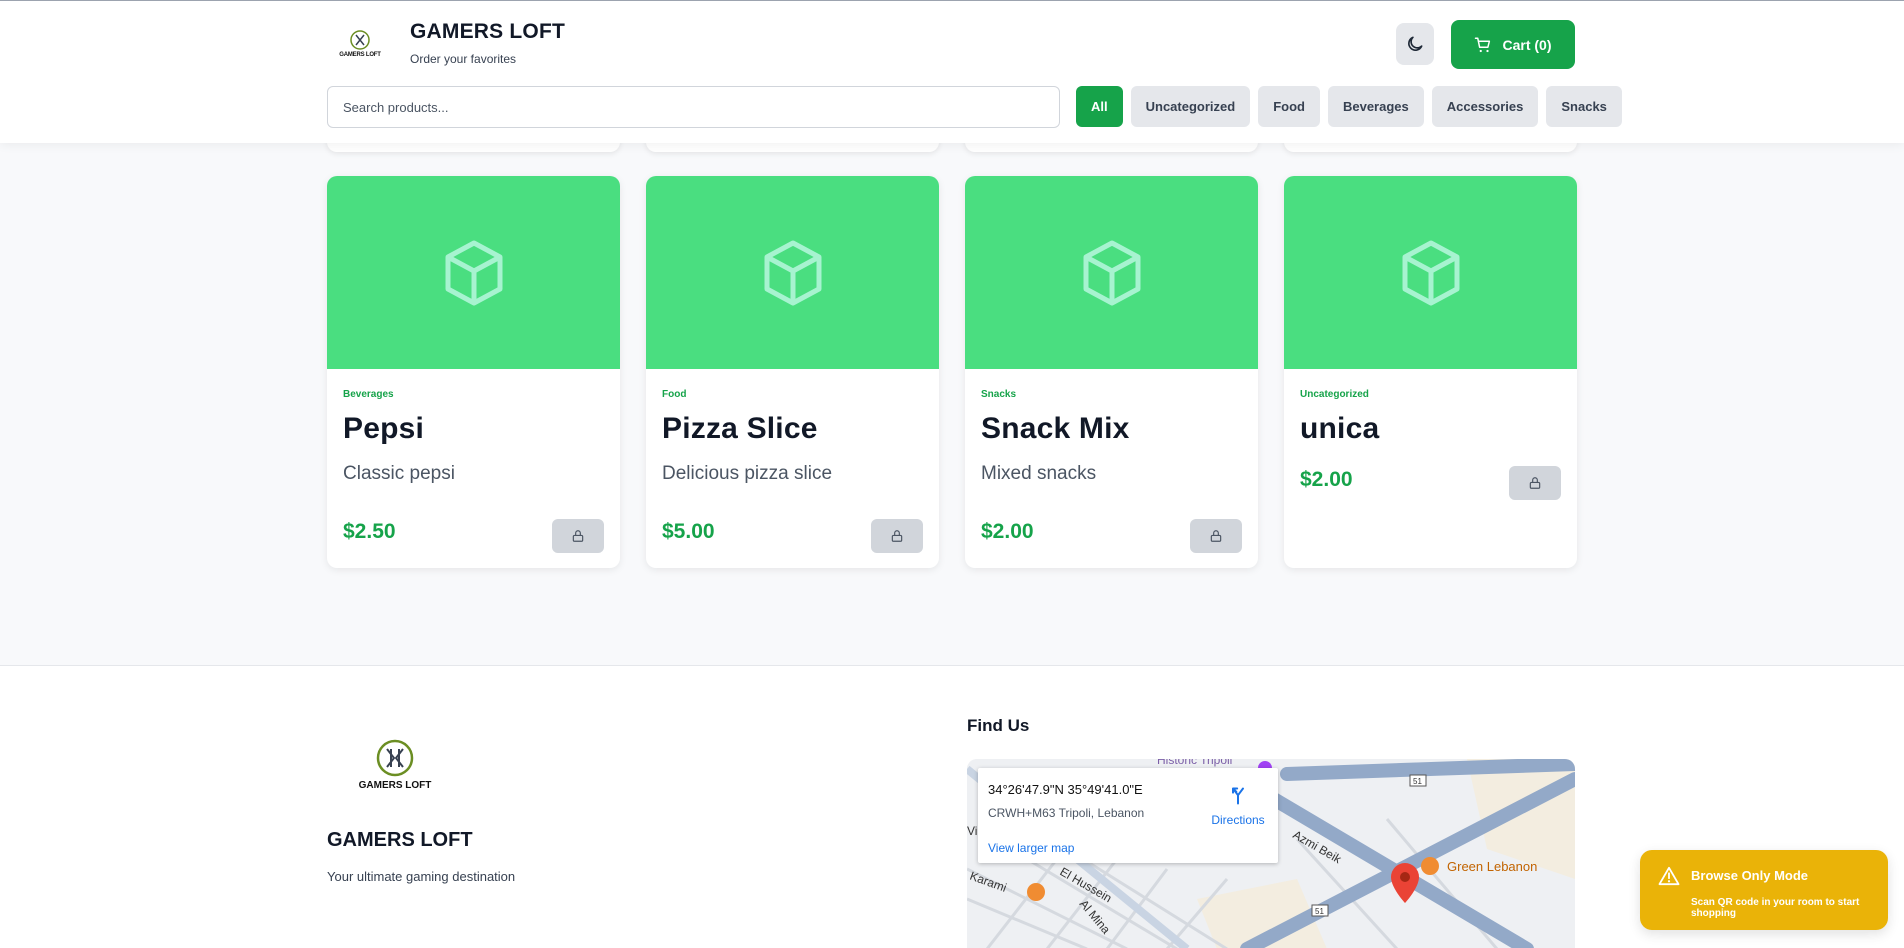 The height and width of the screenshot is (948, 1904). I want to click on product-price: $5.00, so click(688, 531).